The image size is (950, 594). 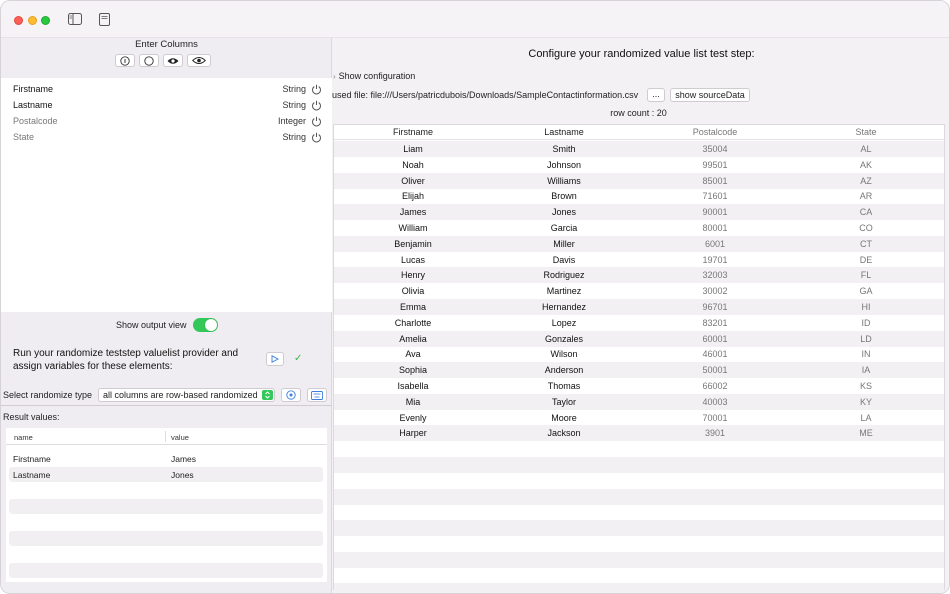 I want to click on circle-icon, so click(x=149, y=60).